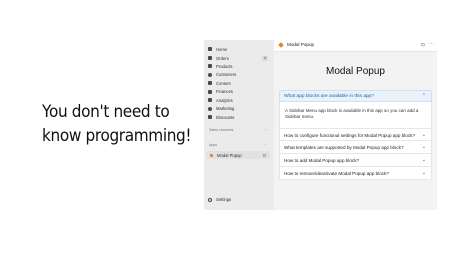 The image size is (474, 266). Describe the element at coordinates (225, 108) in the screenshot. I see `sidebar-item-label: Marketing` at that location.